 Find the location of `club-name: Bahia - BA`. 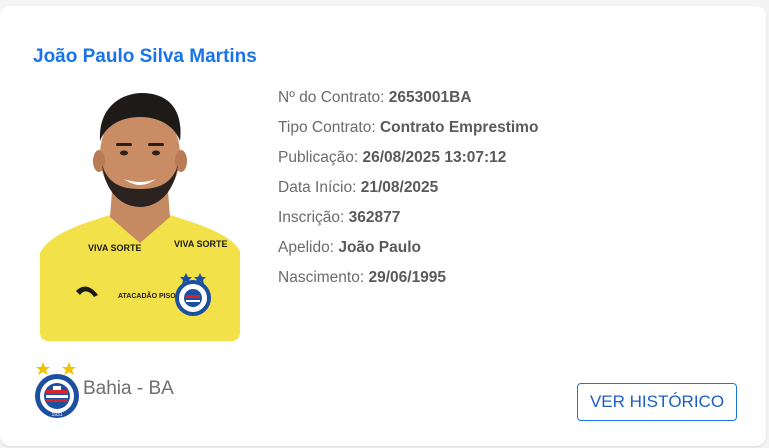

club-name: Bahia - BA is located at coordinates (128, 388).